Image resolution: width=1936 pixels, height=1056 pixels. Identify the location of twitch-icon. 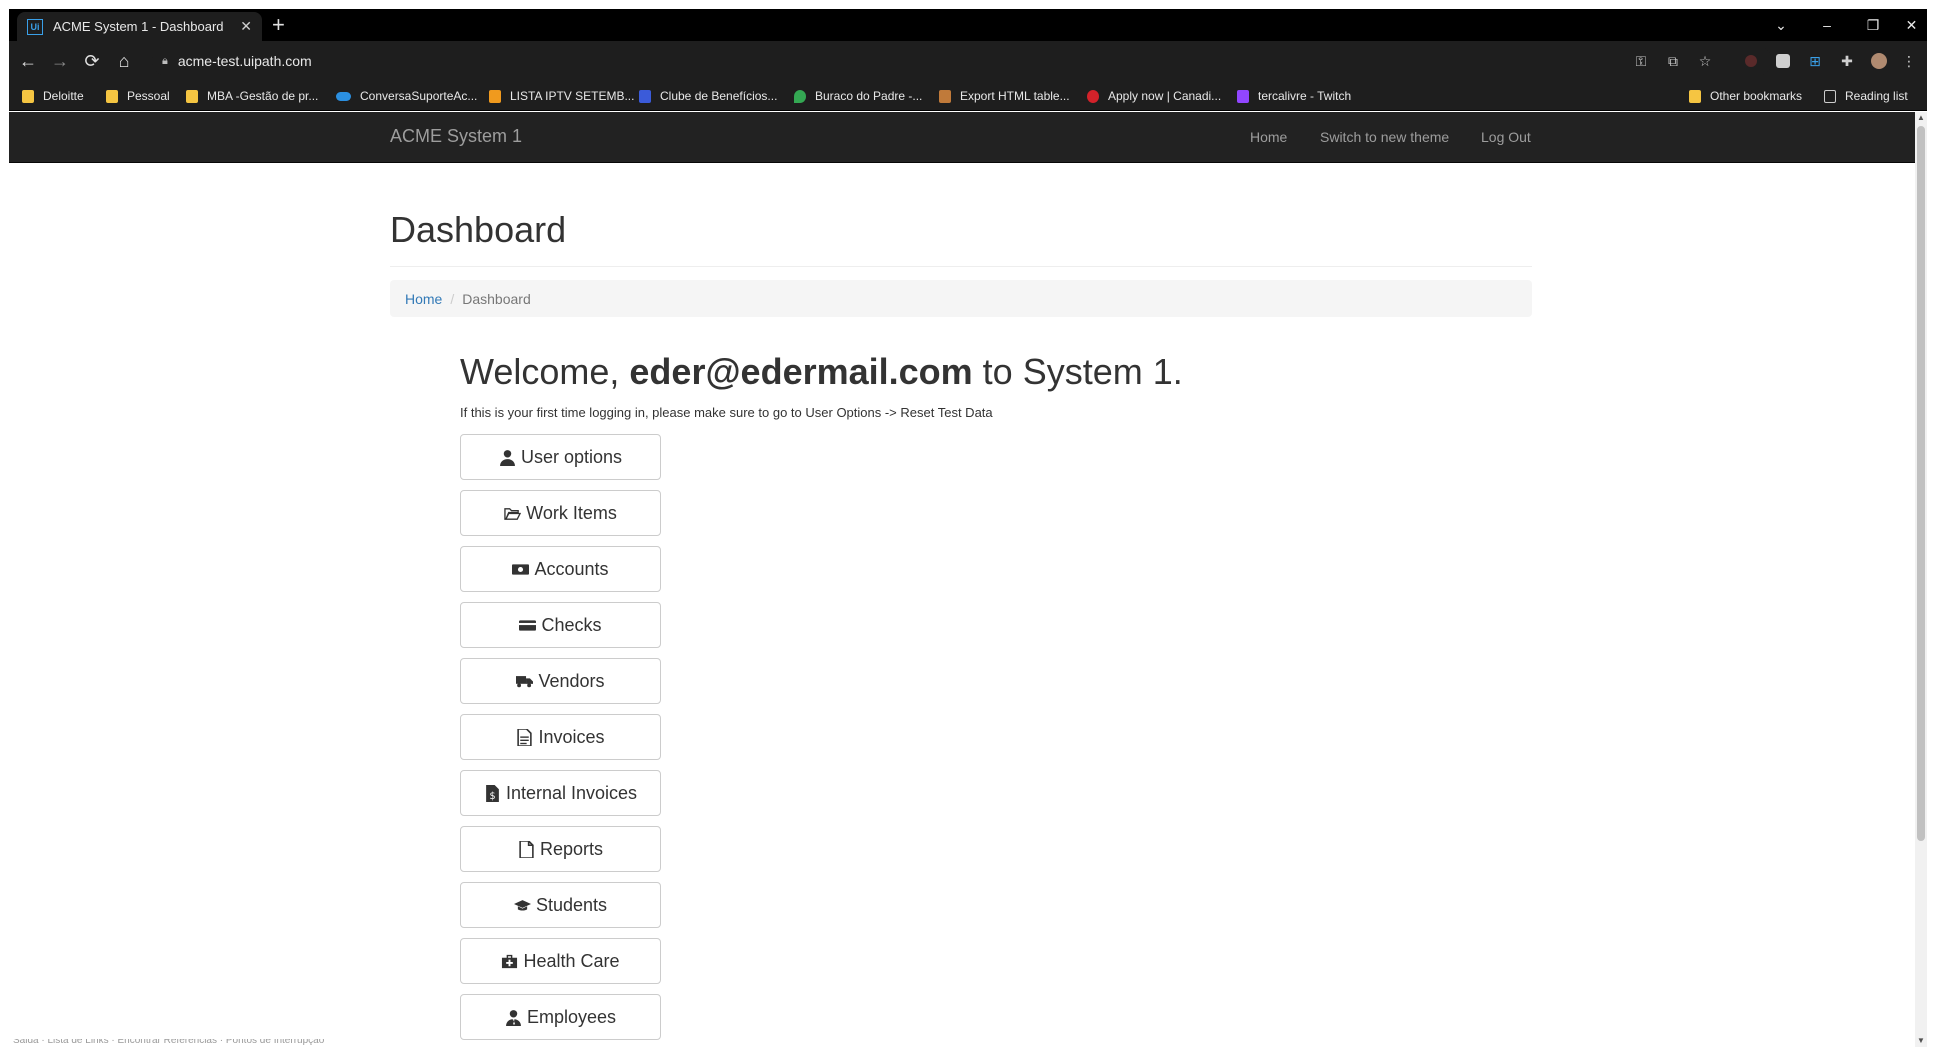
(1243, 96).